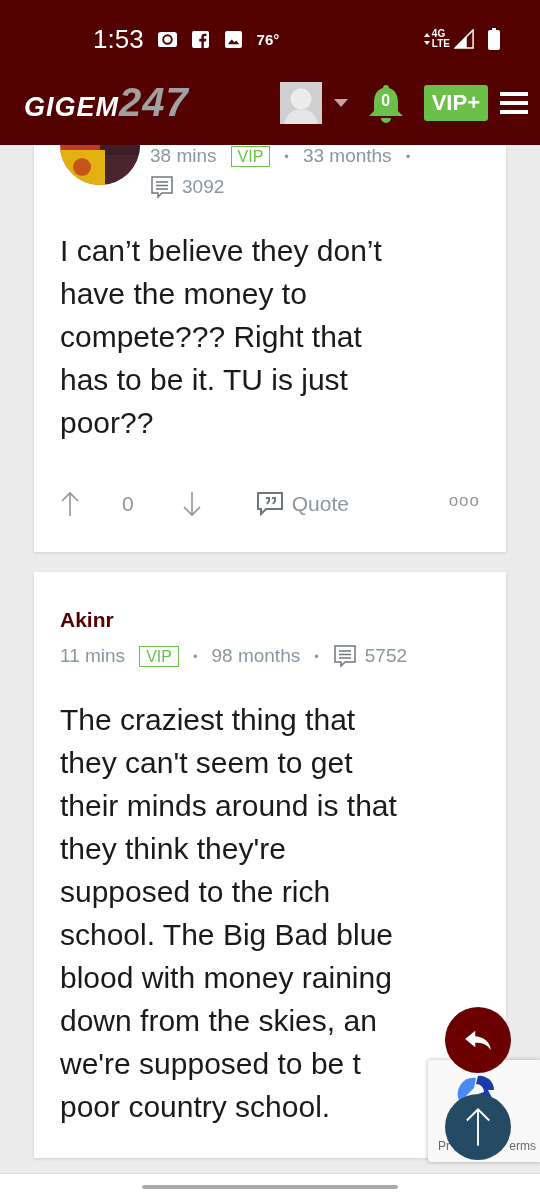 This screenshot has height=1200, width=540. What do you see at coordinates (347, 156) in the screenshot?
I see `member-tenure: 33 months` at bounding box center [347, 156].